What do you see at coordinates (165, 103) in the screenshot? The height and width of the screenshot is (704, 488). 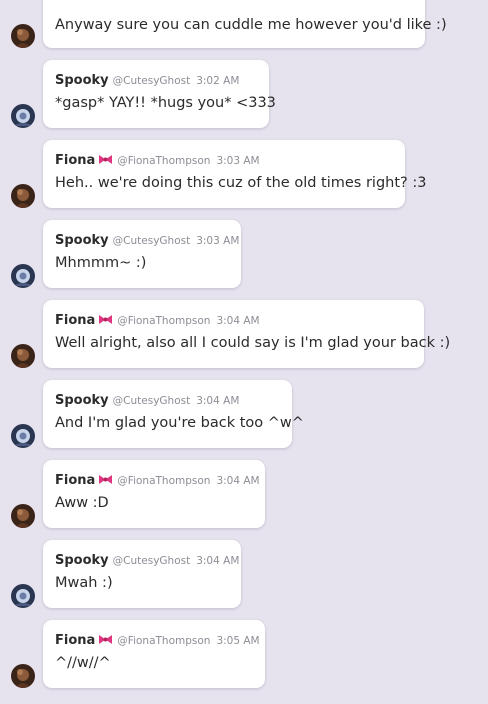 I see `message-text: *gasp* YAY!! *hugs you* <333` at bounding box center [165, 103].